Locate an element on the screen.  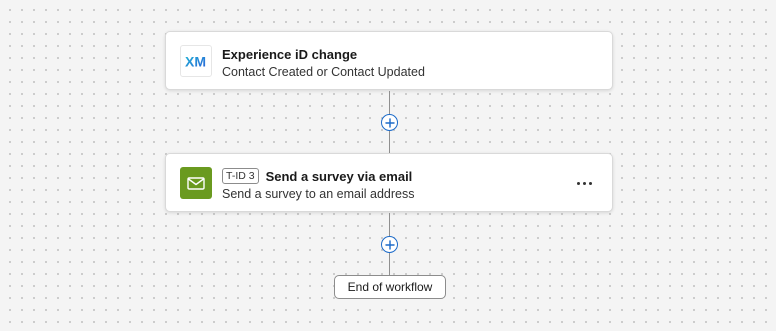
trigger-subtitle: Contact Created or Contact Updated is located at coordinates (323, 72).